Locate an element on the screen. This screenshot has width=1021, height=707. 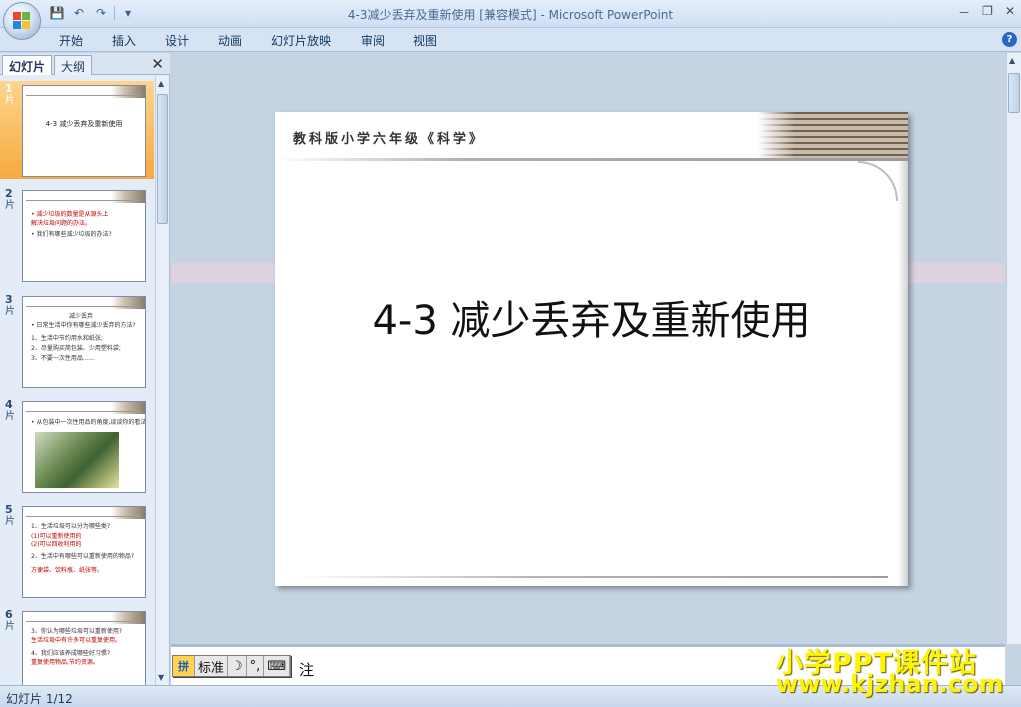
ime-toolbar: 拼 标准 ☽ °, ⌨ is located at coordinates (232, 666).